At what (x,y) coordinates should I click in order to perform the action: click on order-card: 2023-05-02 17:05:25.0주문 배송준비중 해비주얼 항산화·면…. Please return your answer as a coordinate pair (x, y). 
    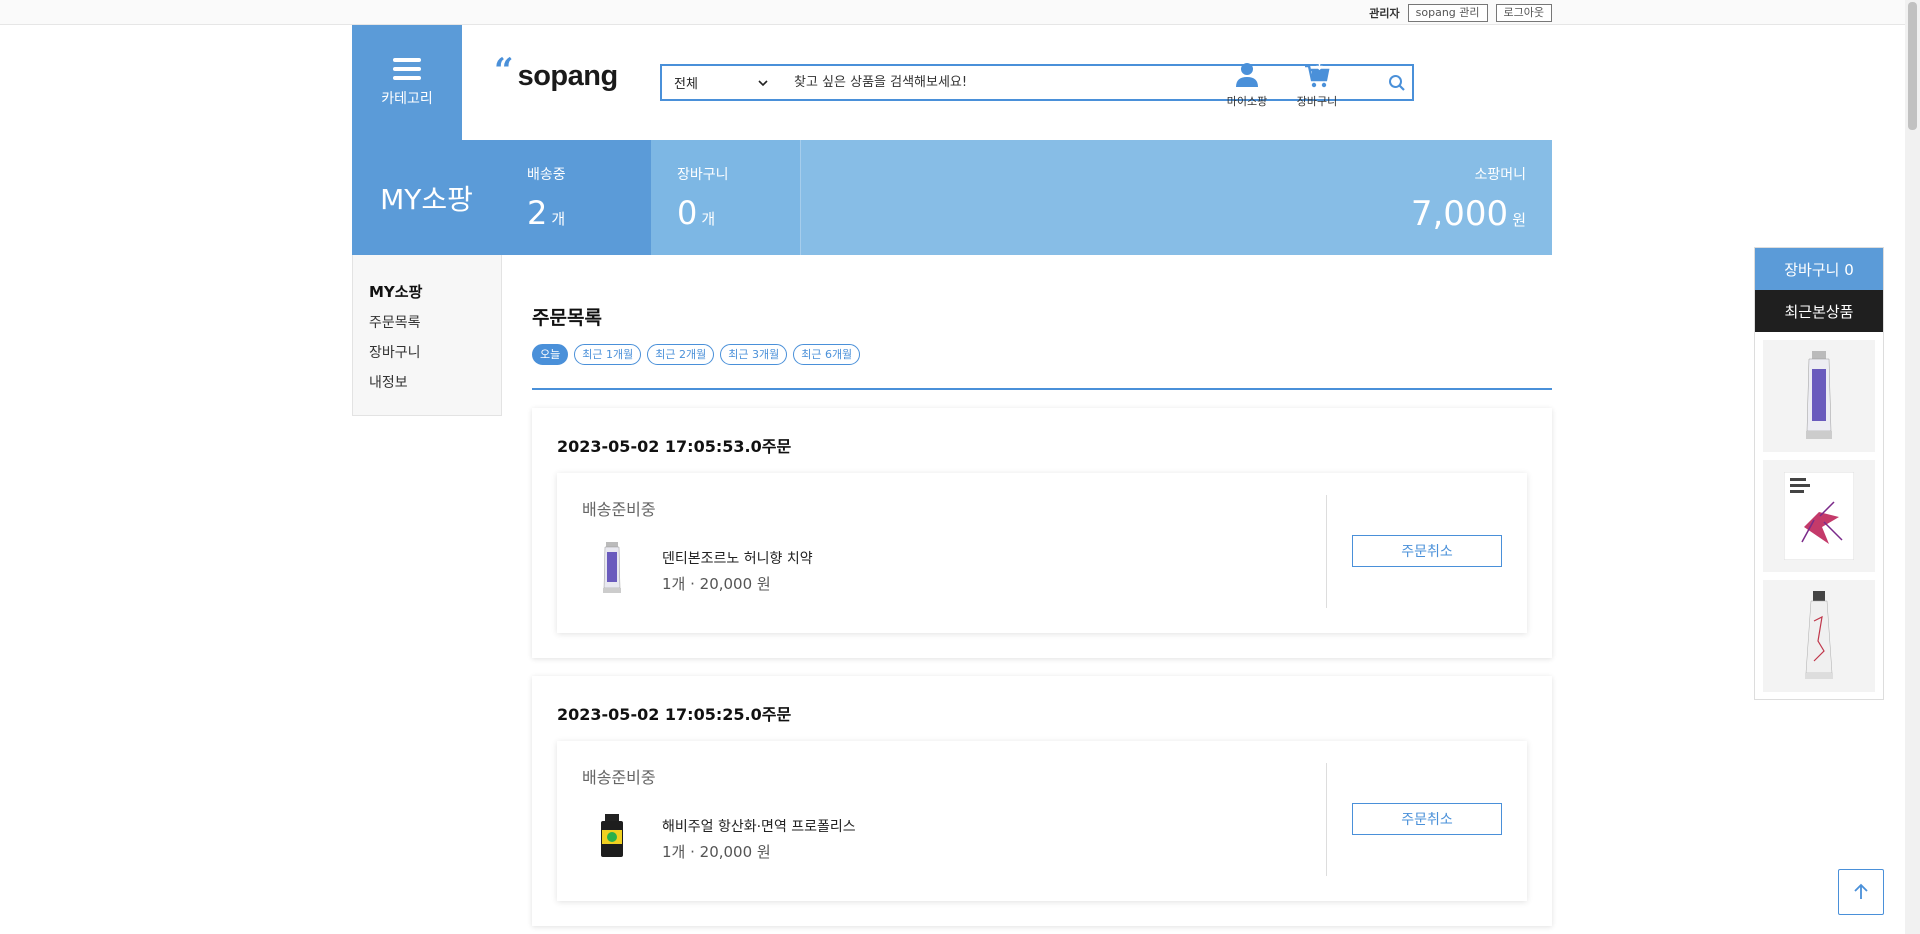
    Looking at the image, I should click on (1042, 801).